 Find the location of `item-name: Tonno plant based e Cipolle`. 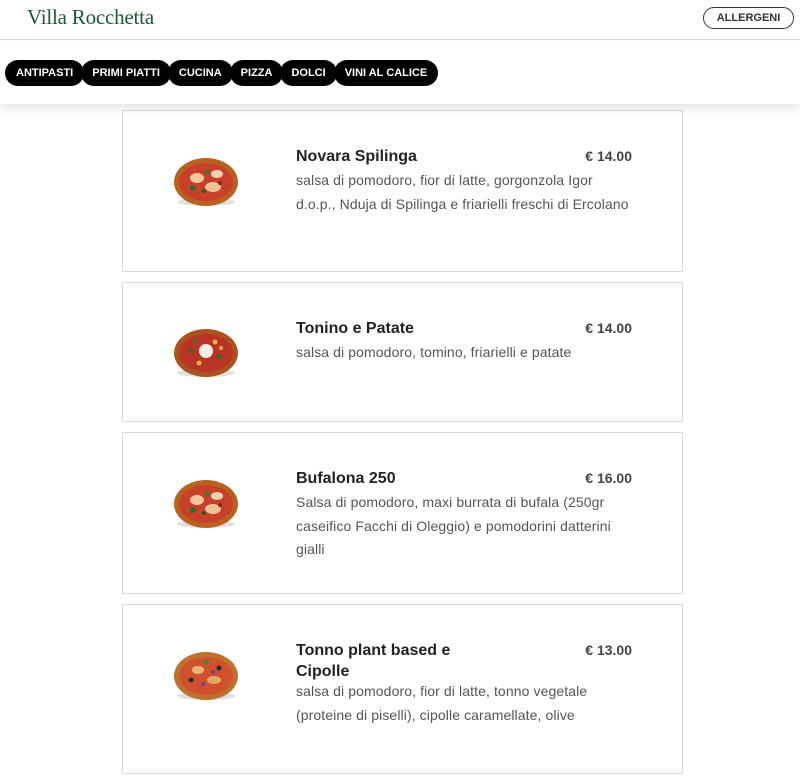

item-name: Tonno plant based e Cipolle is located at coordinates (373, 661).